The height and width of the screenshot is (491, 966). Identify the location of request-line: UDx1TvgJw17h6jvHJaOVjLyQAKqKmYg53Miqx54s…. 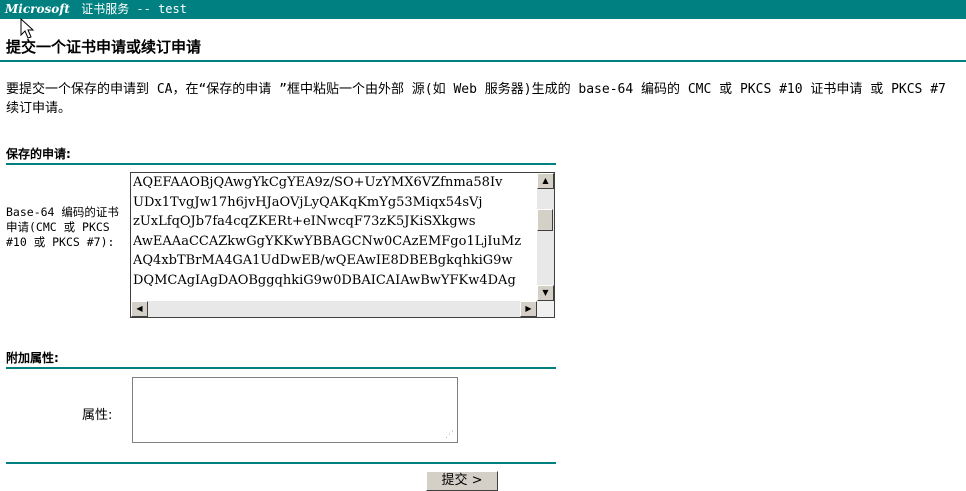
(308, 202).